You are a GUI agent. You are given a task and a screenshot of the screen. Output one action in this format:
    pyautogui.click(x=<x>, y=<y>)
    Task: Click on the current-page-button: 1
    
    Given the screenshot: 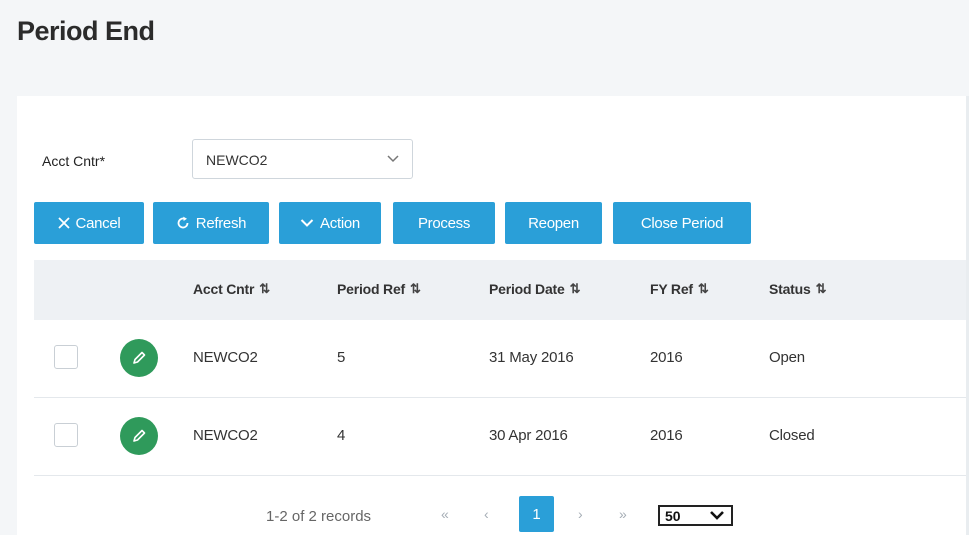 What is the action you would take?
    pyautogui.click(x=536, y=514)
    